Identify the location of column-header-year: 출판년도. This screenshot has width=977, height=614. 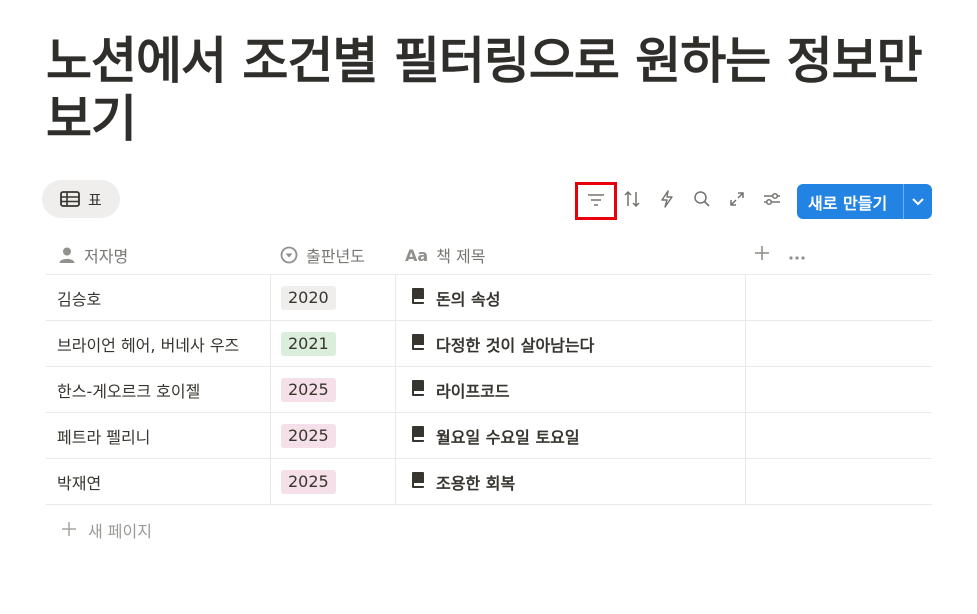
(332, 255).